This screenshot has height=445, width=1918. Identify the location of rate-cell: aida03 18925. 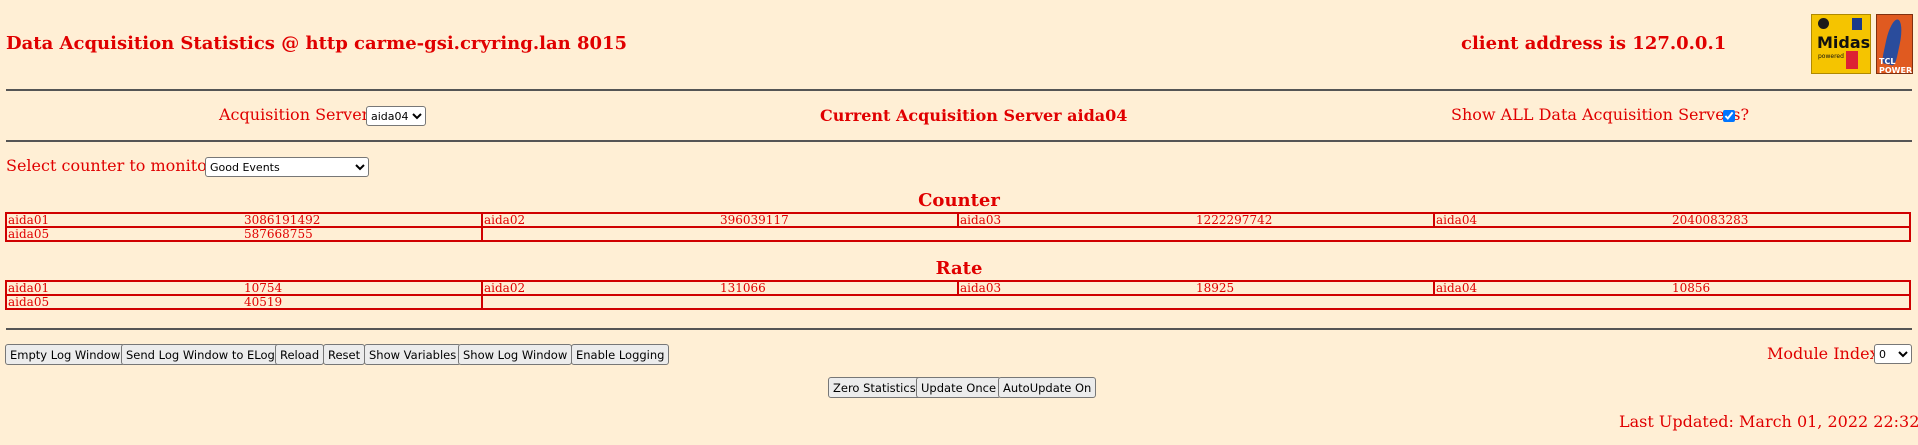
(1196, 288).